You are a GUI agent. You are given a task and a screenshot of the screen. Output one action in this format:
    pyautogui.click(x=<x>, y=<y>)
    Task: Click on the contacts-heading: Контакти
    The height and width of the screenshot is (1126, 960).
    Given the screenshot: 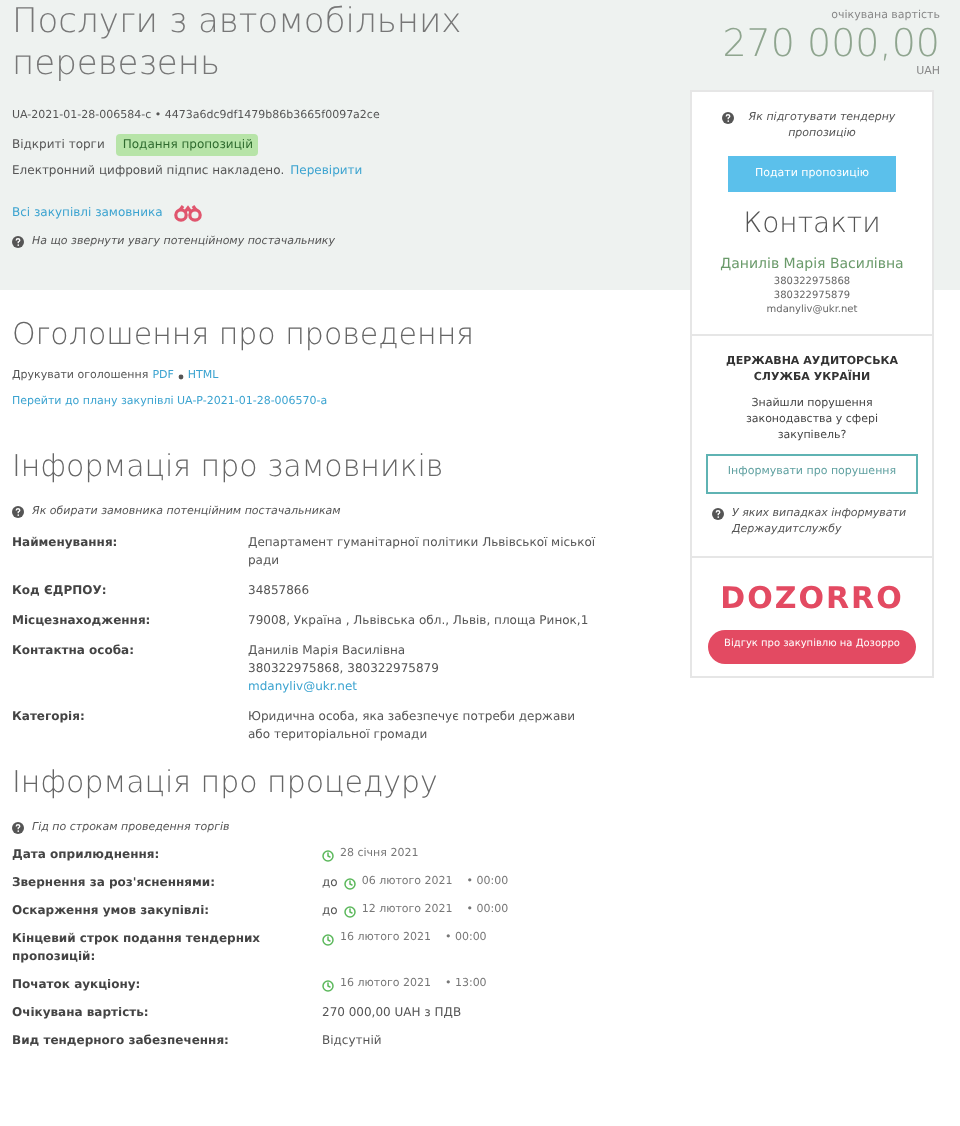 What is the action you would take?
    pyautogui.click(x=812, y=225)
    